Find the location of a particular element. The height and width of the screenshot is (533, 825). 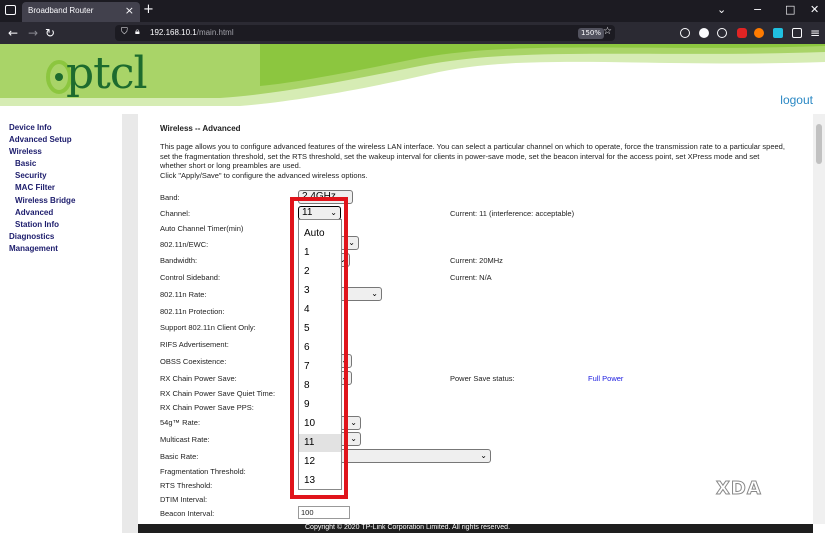

close-window-icon: ✕ is located at coordinates (814, 9).